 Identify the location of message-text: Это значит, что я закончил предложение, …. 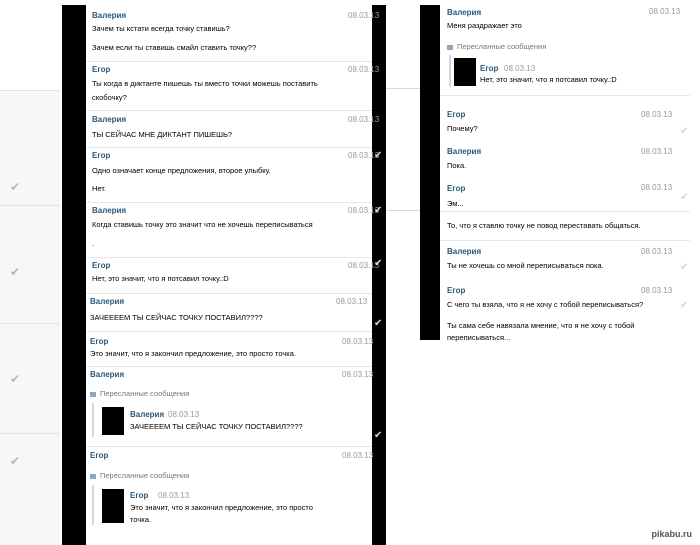
(193, 353).